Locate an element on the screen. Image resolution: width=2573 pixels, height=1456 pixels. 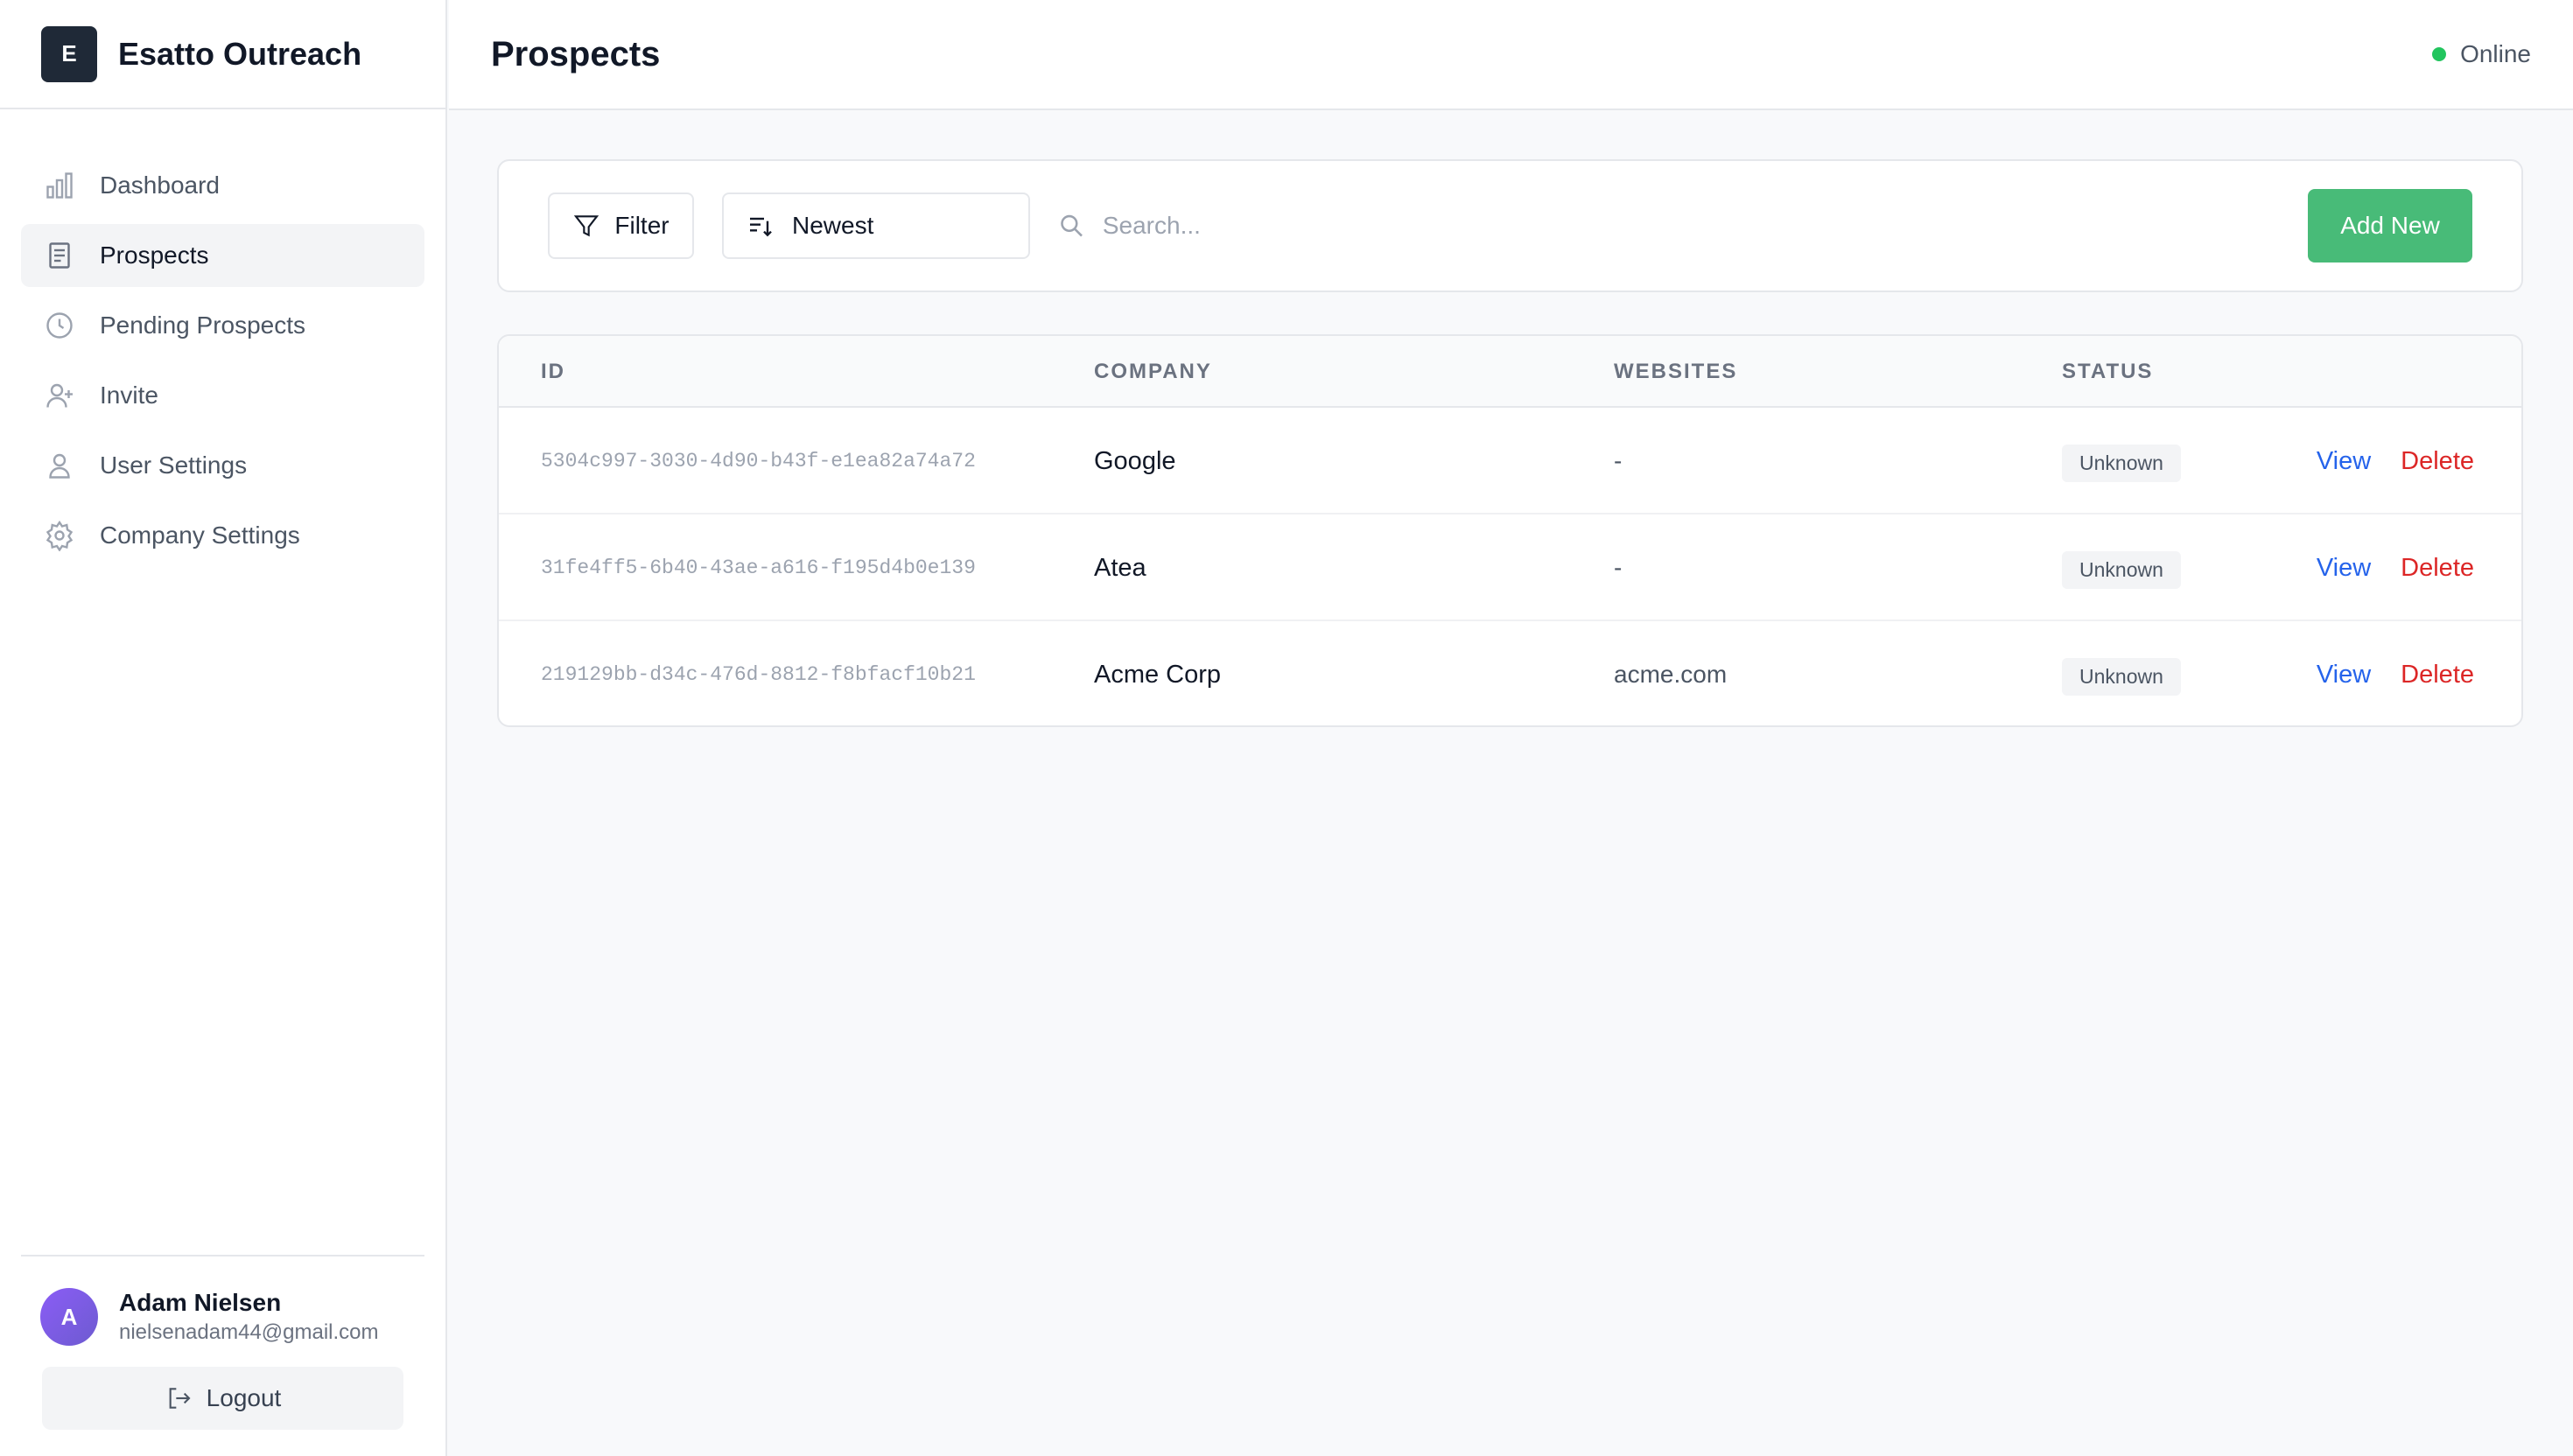
logout-label: Logout is located at coordinates (244, 1397).